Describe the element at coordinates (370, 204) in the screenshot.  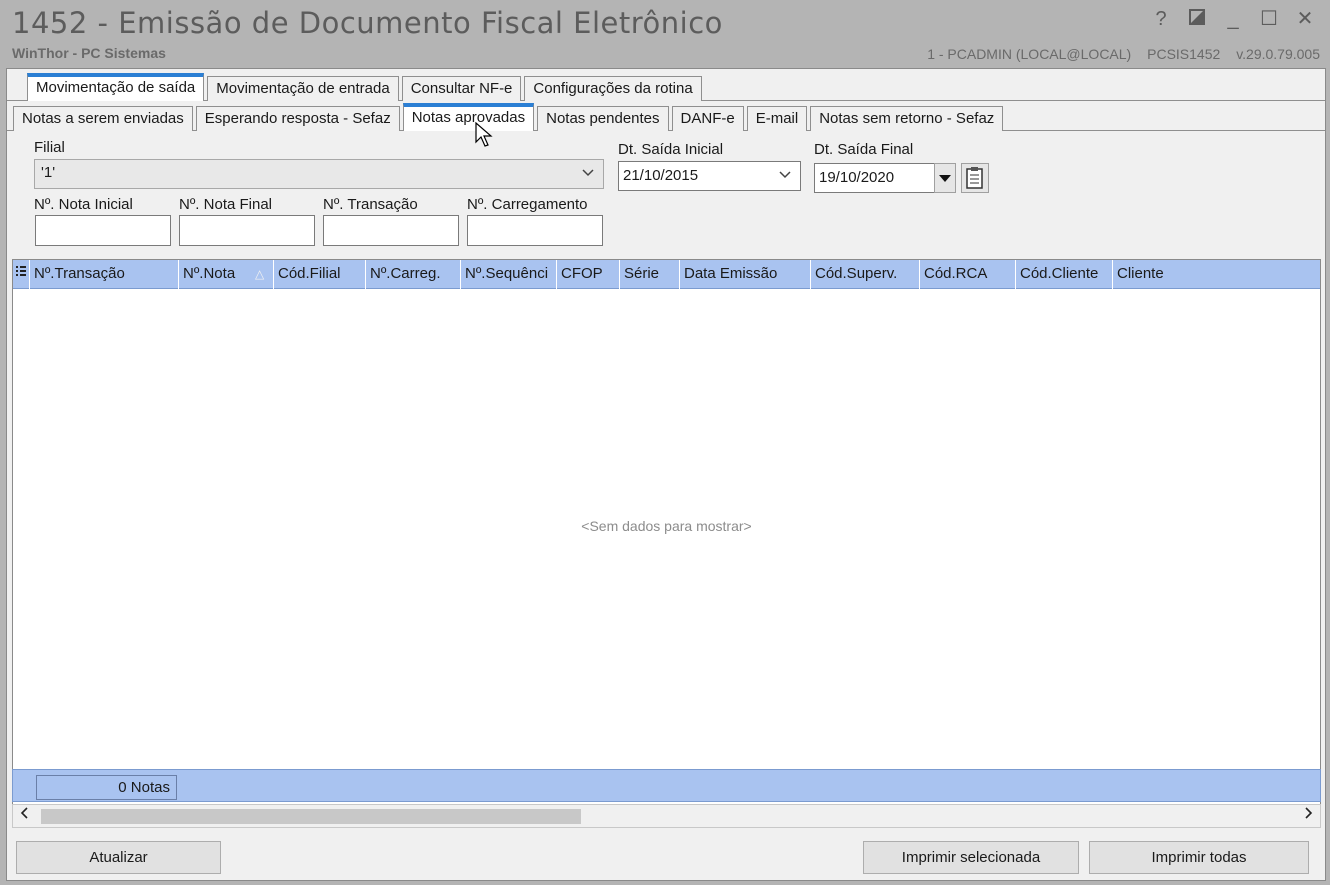
I see `transacao-label: Nº. Transação` at that location.